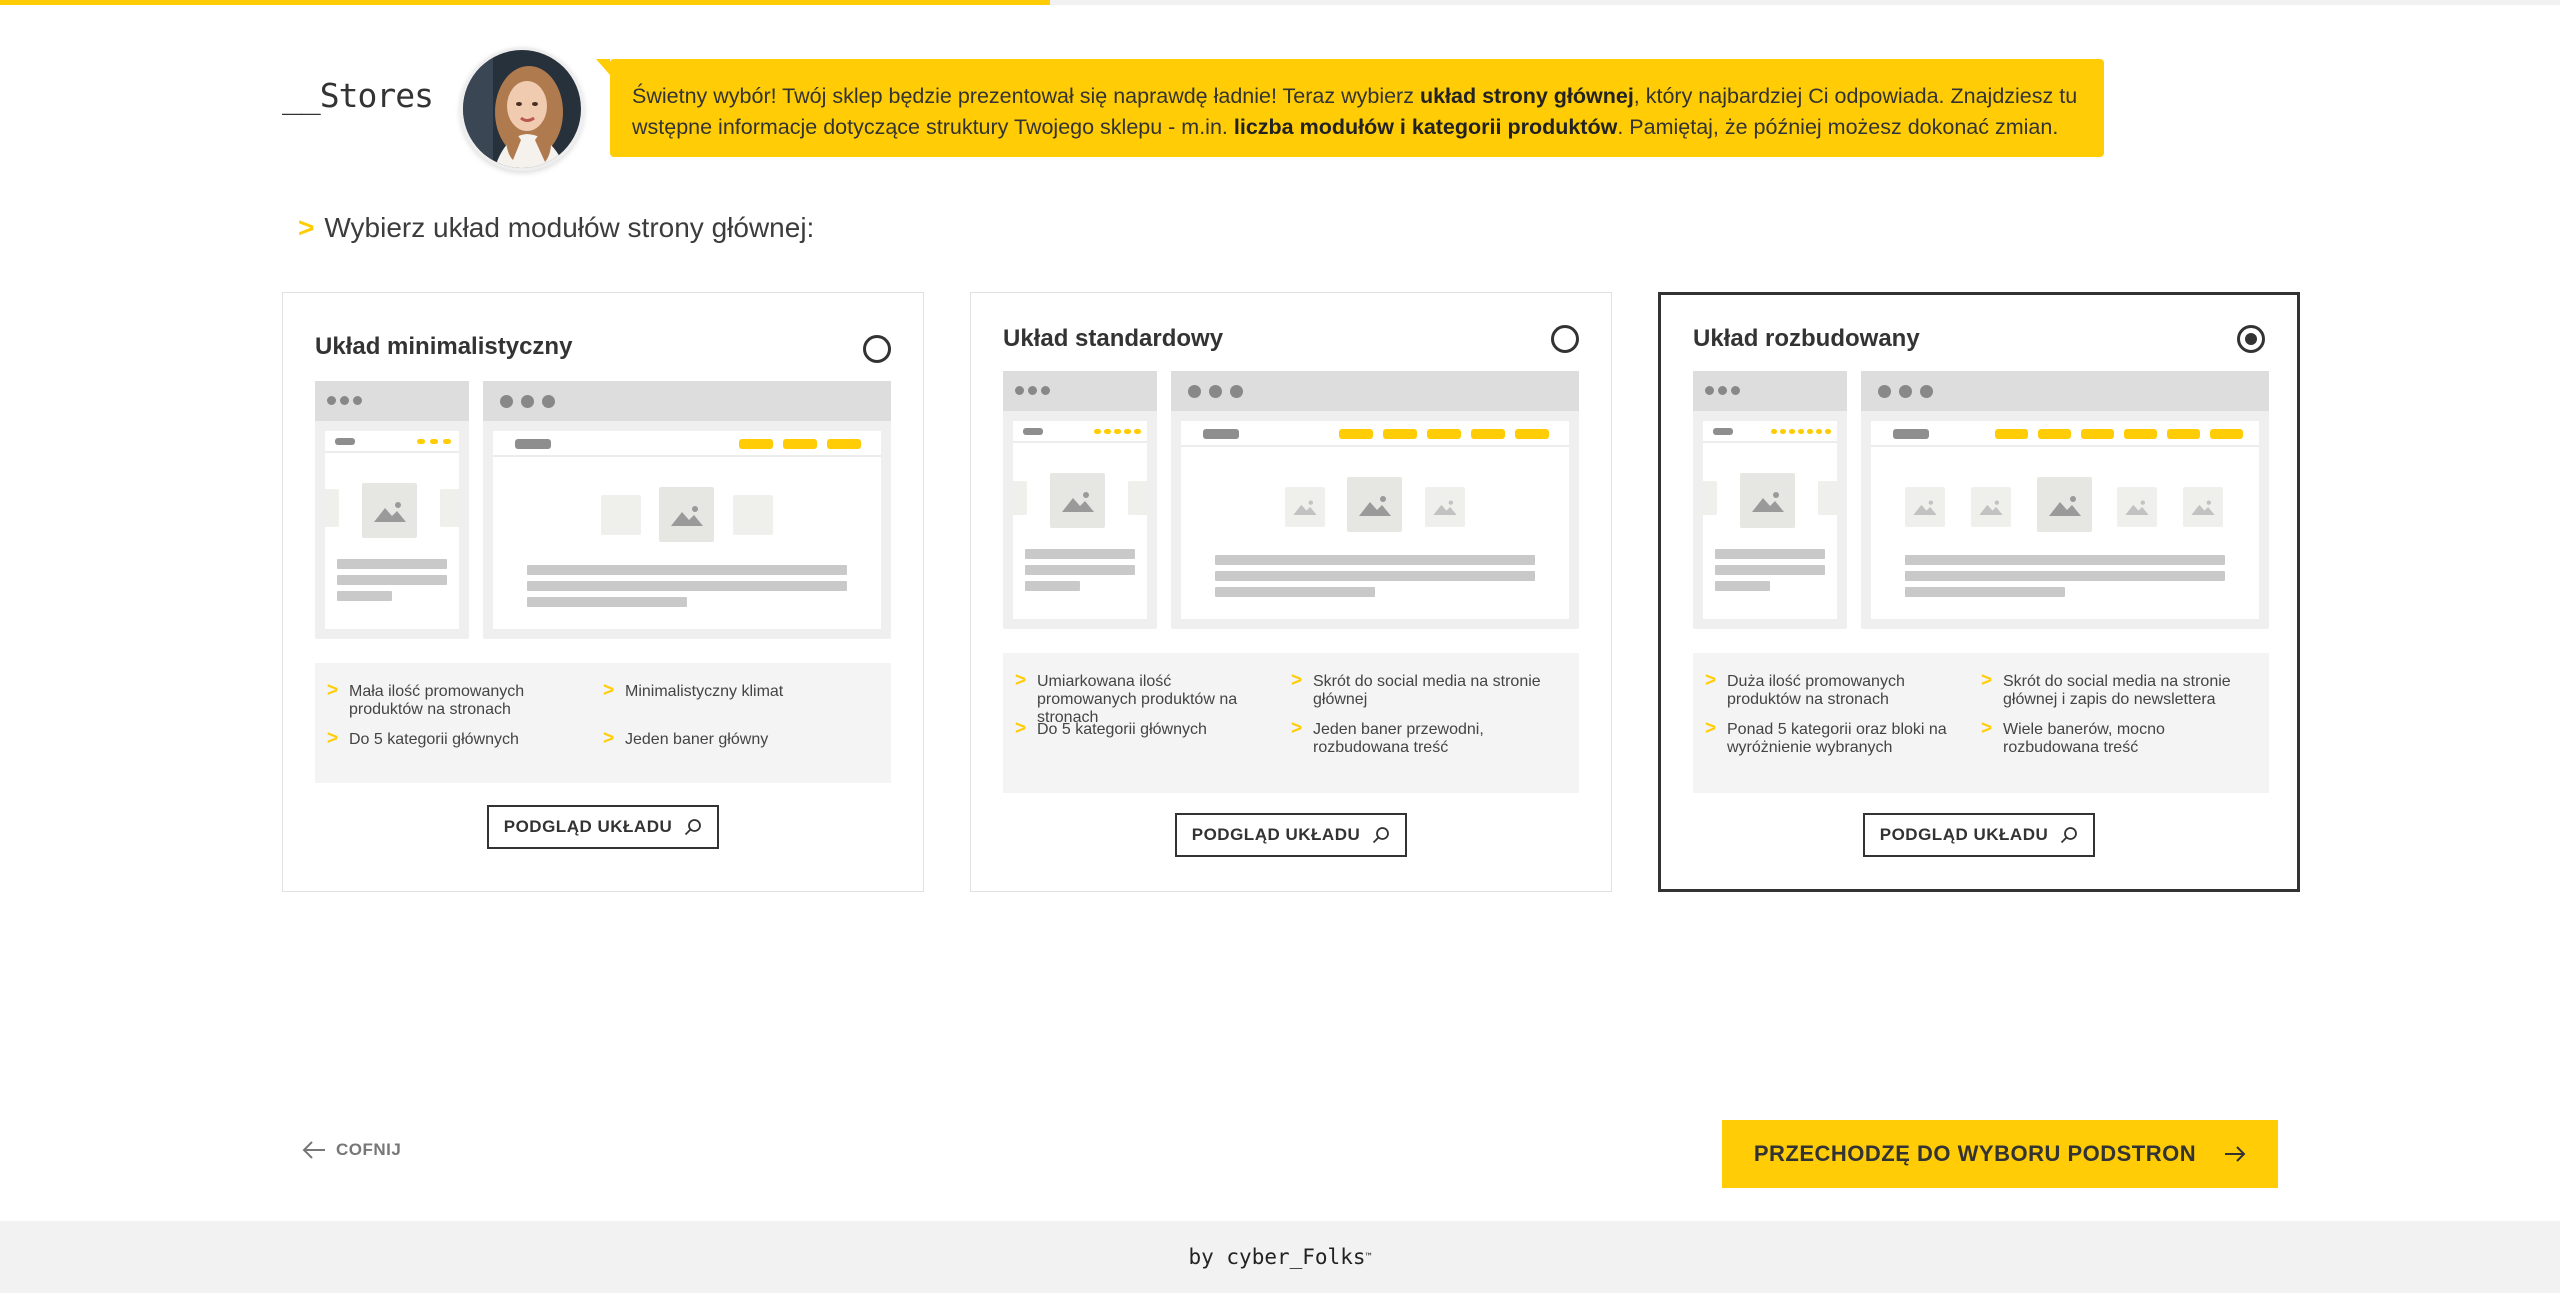  Describe the element at coordinates (1368, 1257) in the screenshot. I see `trademark-symbol: ™` at that location.